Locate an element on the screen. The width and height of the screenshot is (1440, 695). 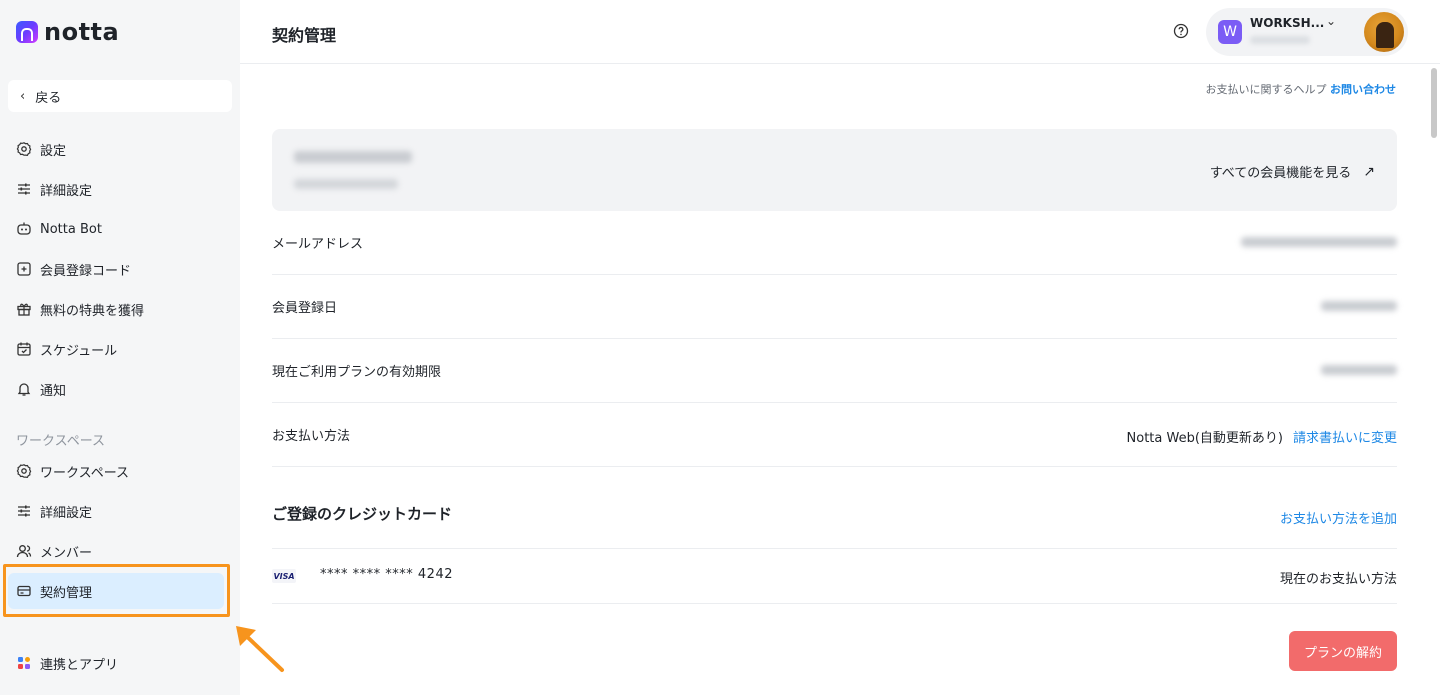
card-number: **** **** **** 4242 is located at coordinates (386, 574).